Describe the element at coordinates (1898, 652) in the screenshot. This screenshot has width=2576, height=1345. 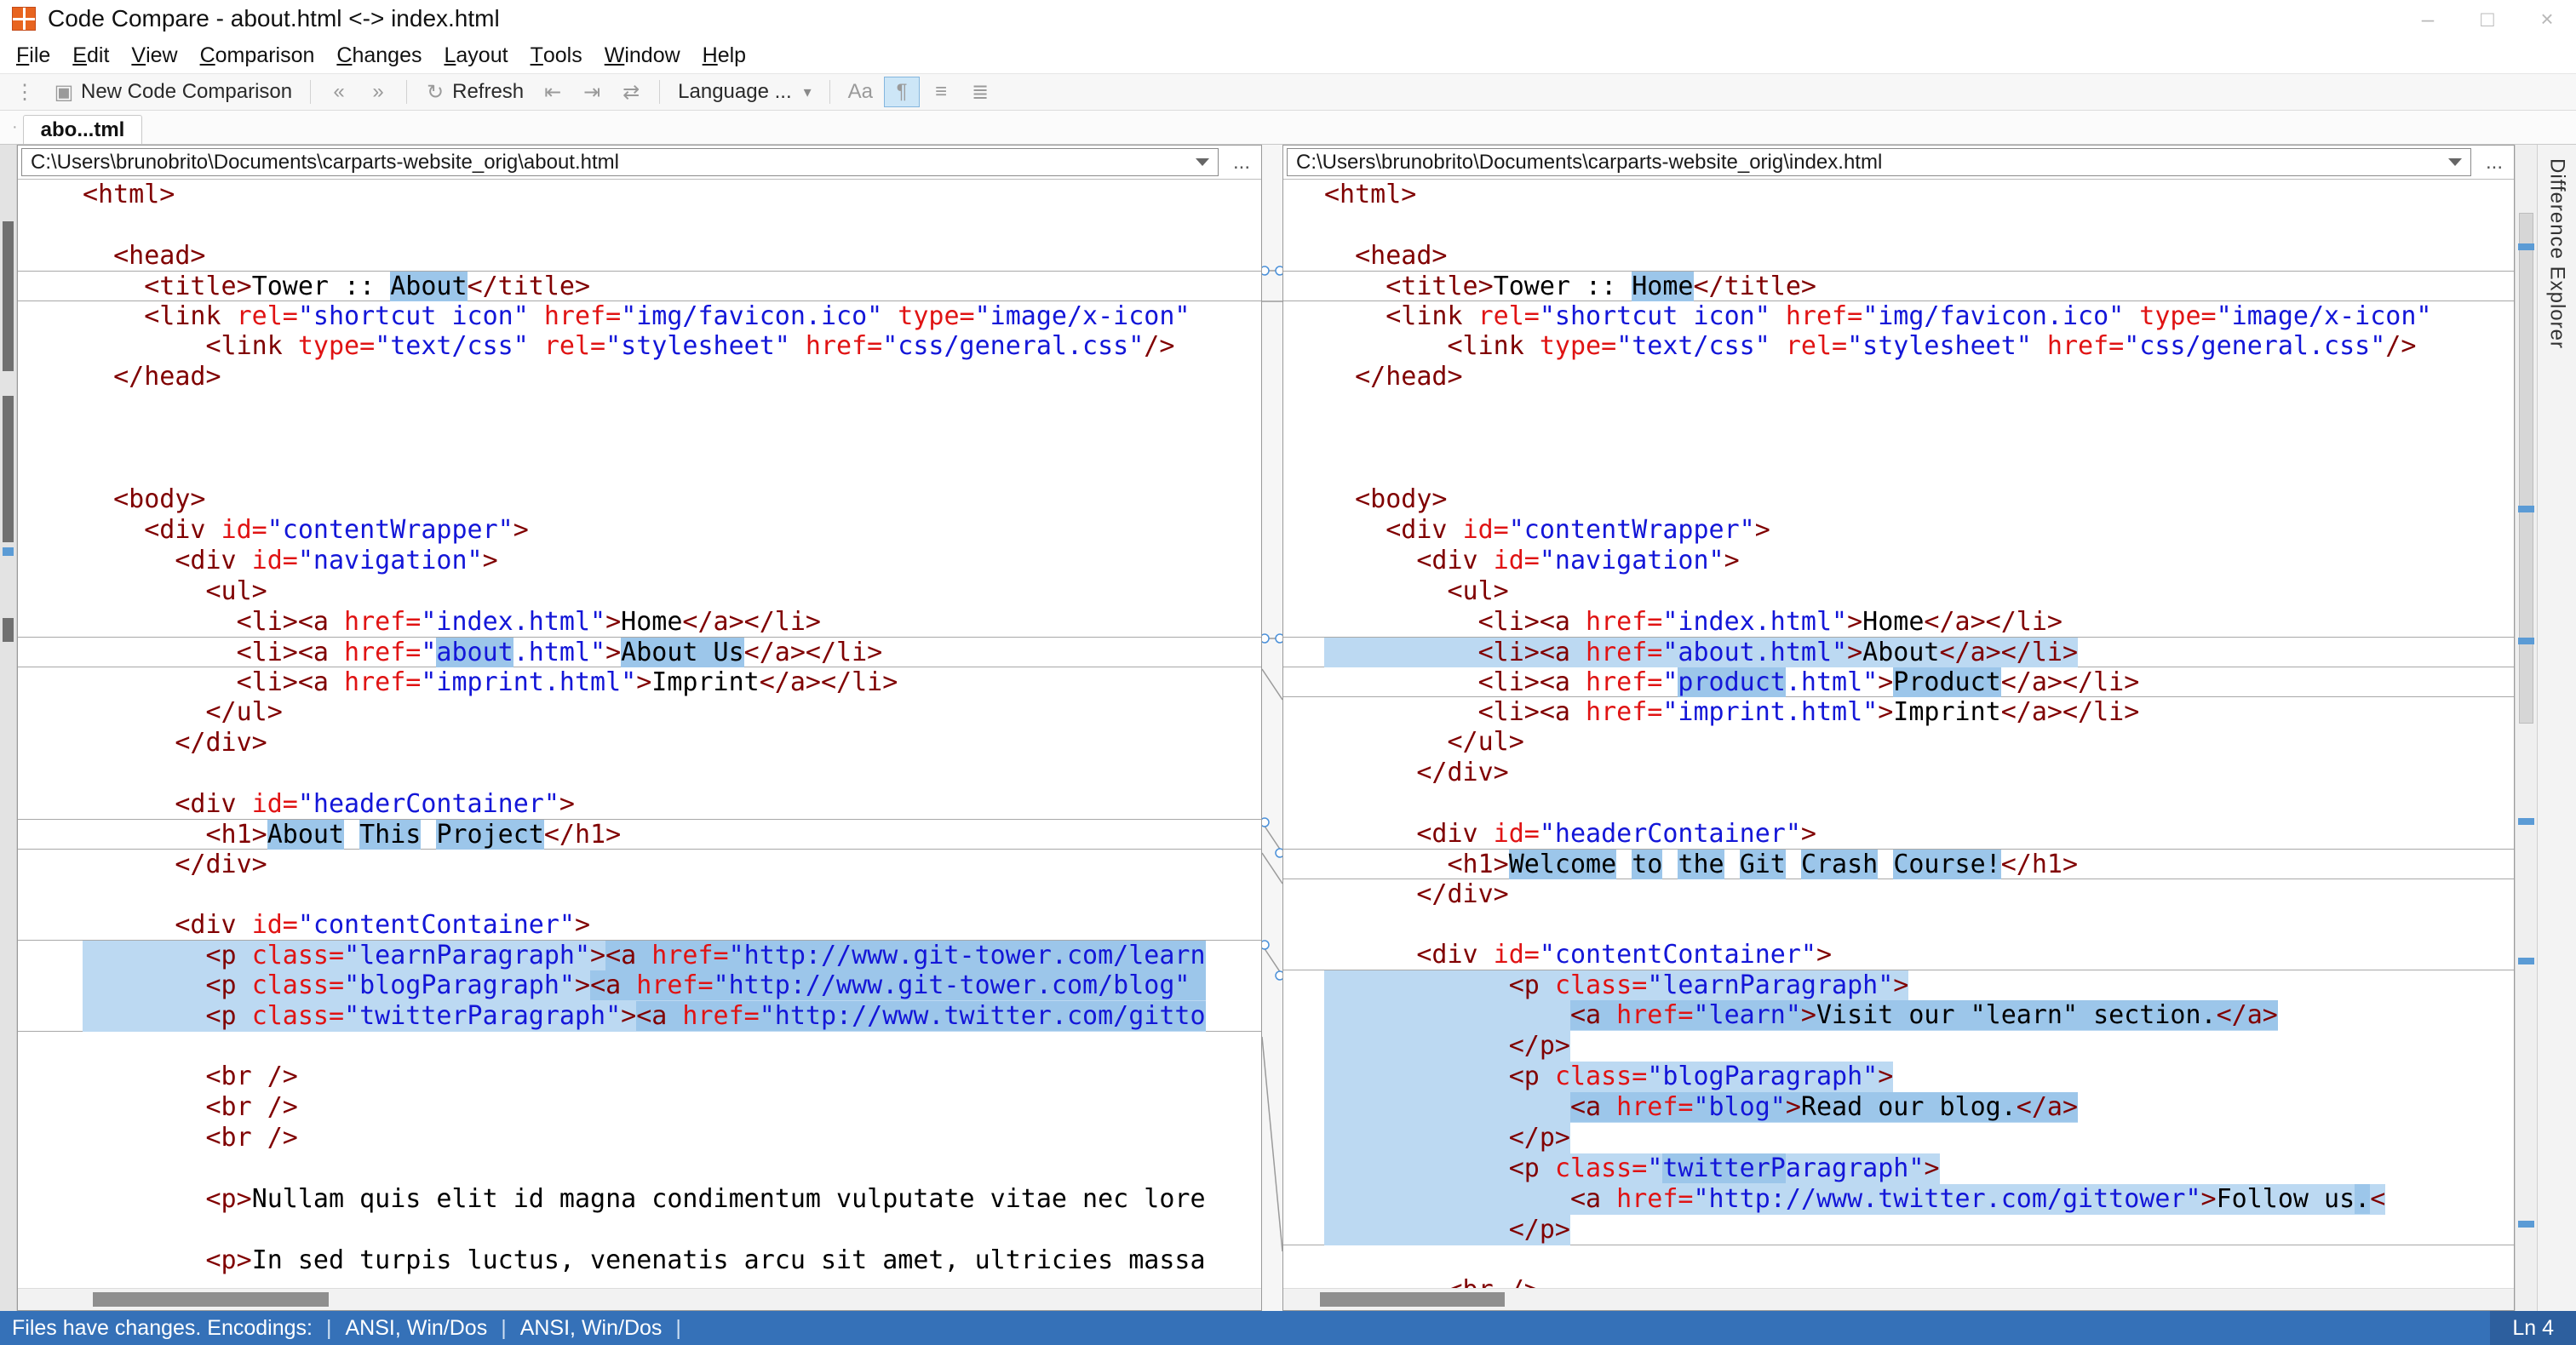
I see `code-line: <li><a href="about.html">About</a></li>` at that location.